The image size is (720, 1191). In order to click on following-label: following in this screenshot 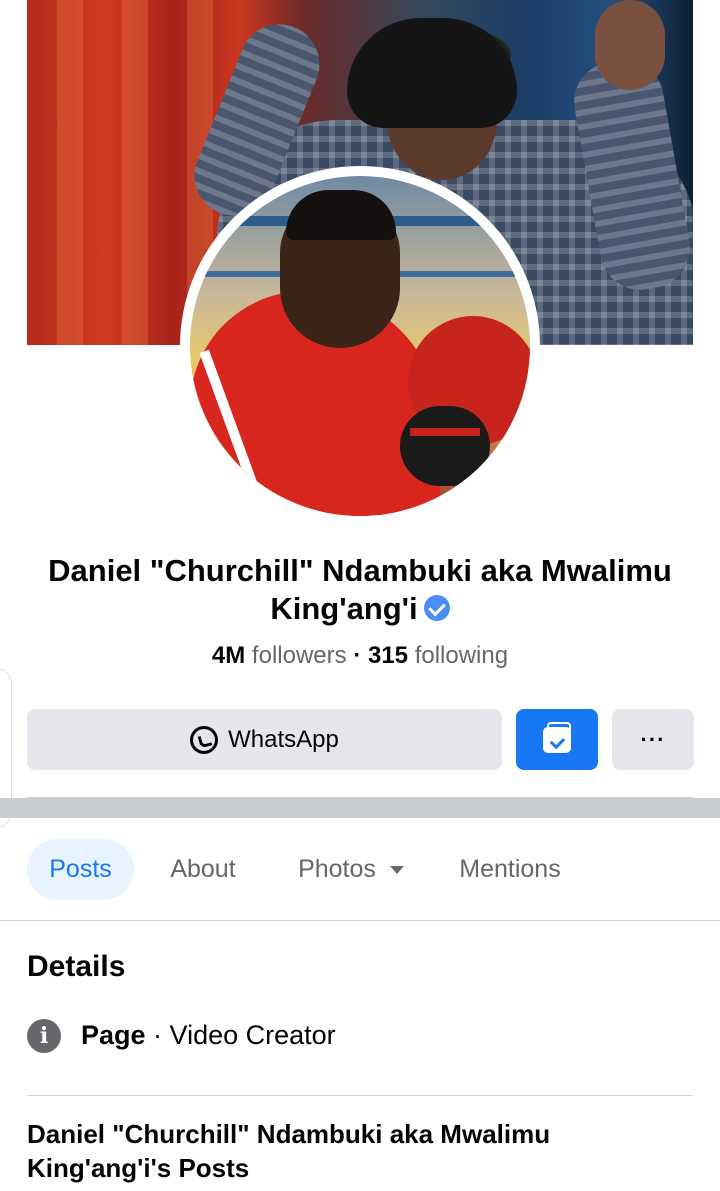, I will do `click(461, 655)`.